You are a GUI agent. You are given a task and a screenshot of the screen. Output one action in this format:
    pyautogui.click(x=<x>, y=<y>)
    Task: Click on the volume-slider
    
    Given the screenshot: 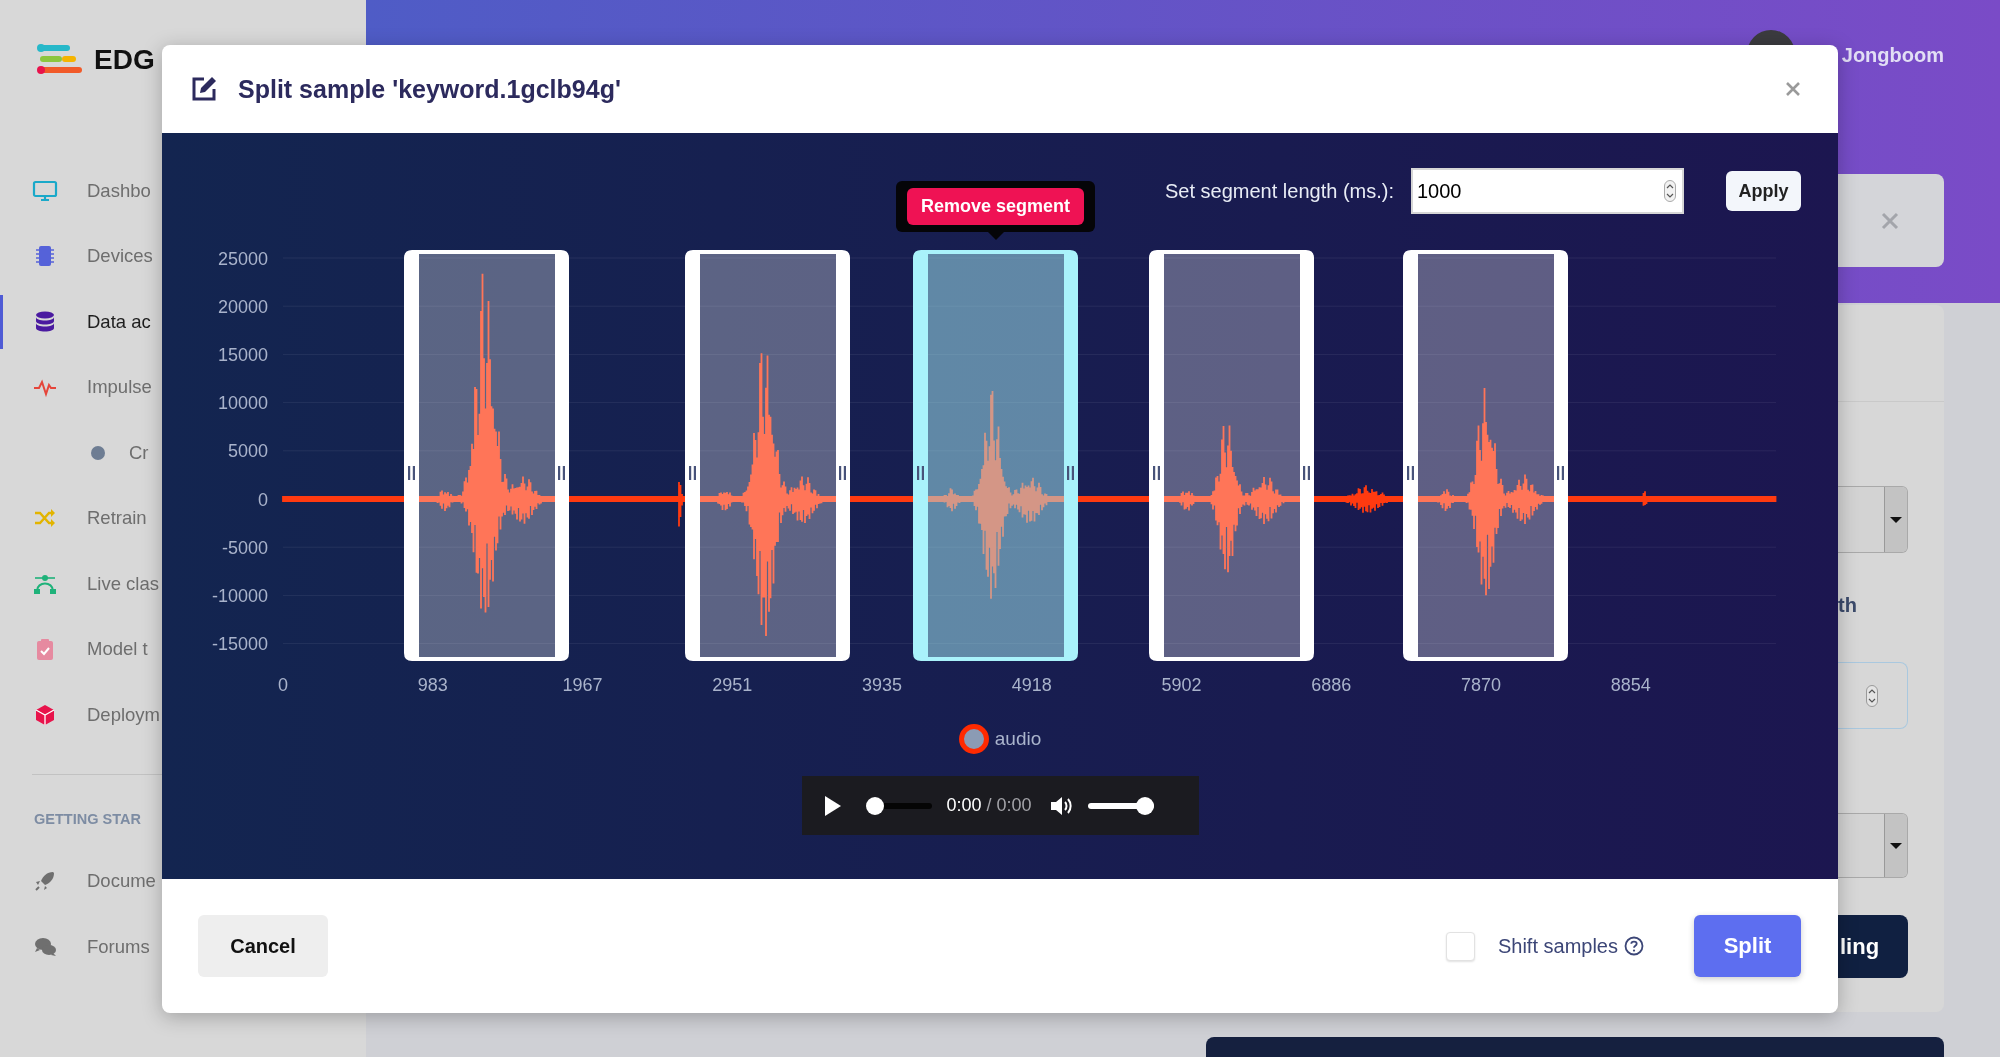 What is the action you would take?
    pyautogui.click(x=1120, y=805)
    